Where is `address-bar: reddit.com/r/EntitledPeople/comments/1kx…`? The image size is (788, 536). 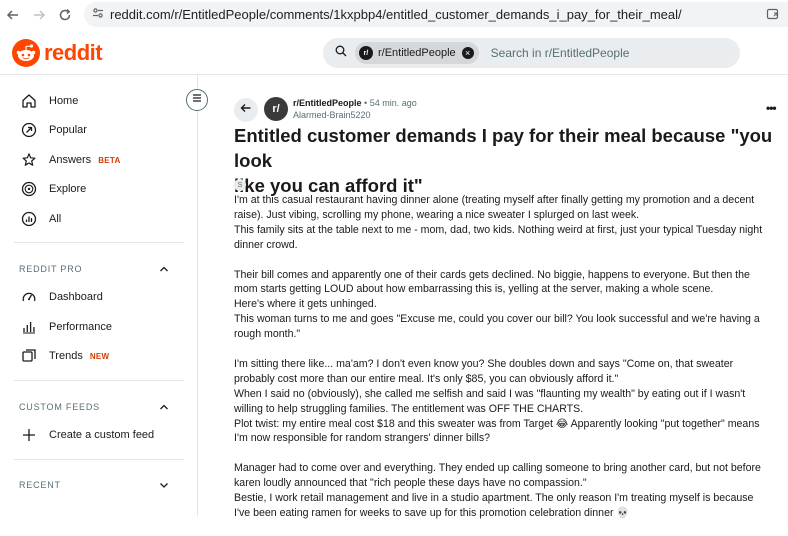 address-bar: reddit.com/r/EntitledPeople/comments/1kx… is located at coordinates (436, 14).